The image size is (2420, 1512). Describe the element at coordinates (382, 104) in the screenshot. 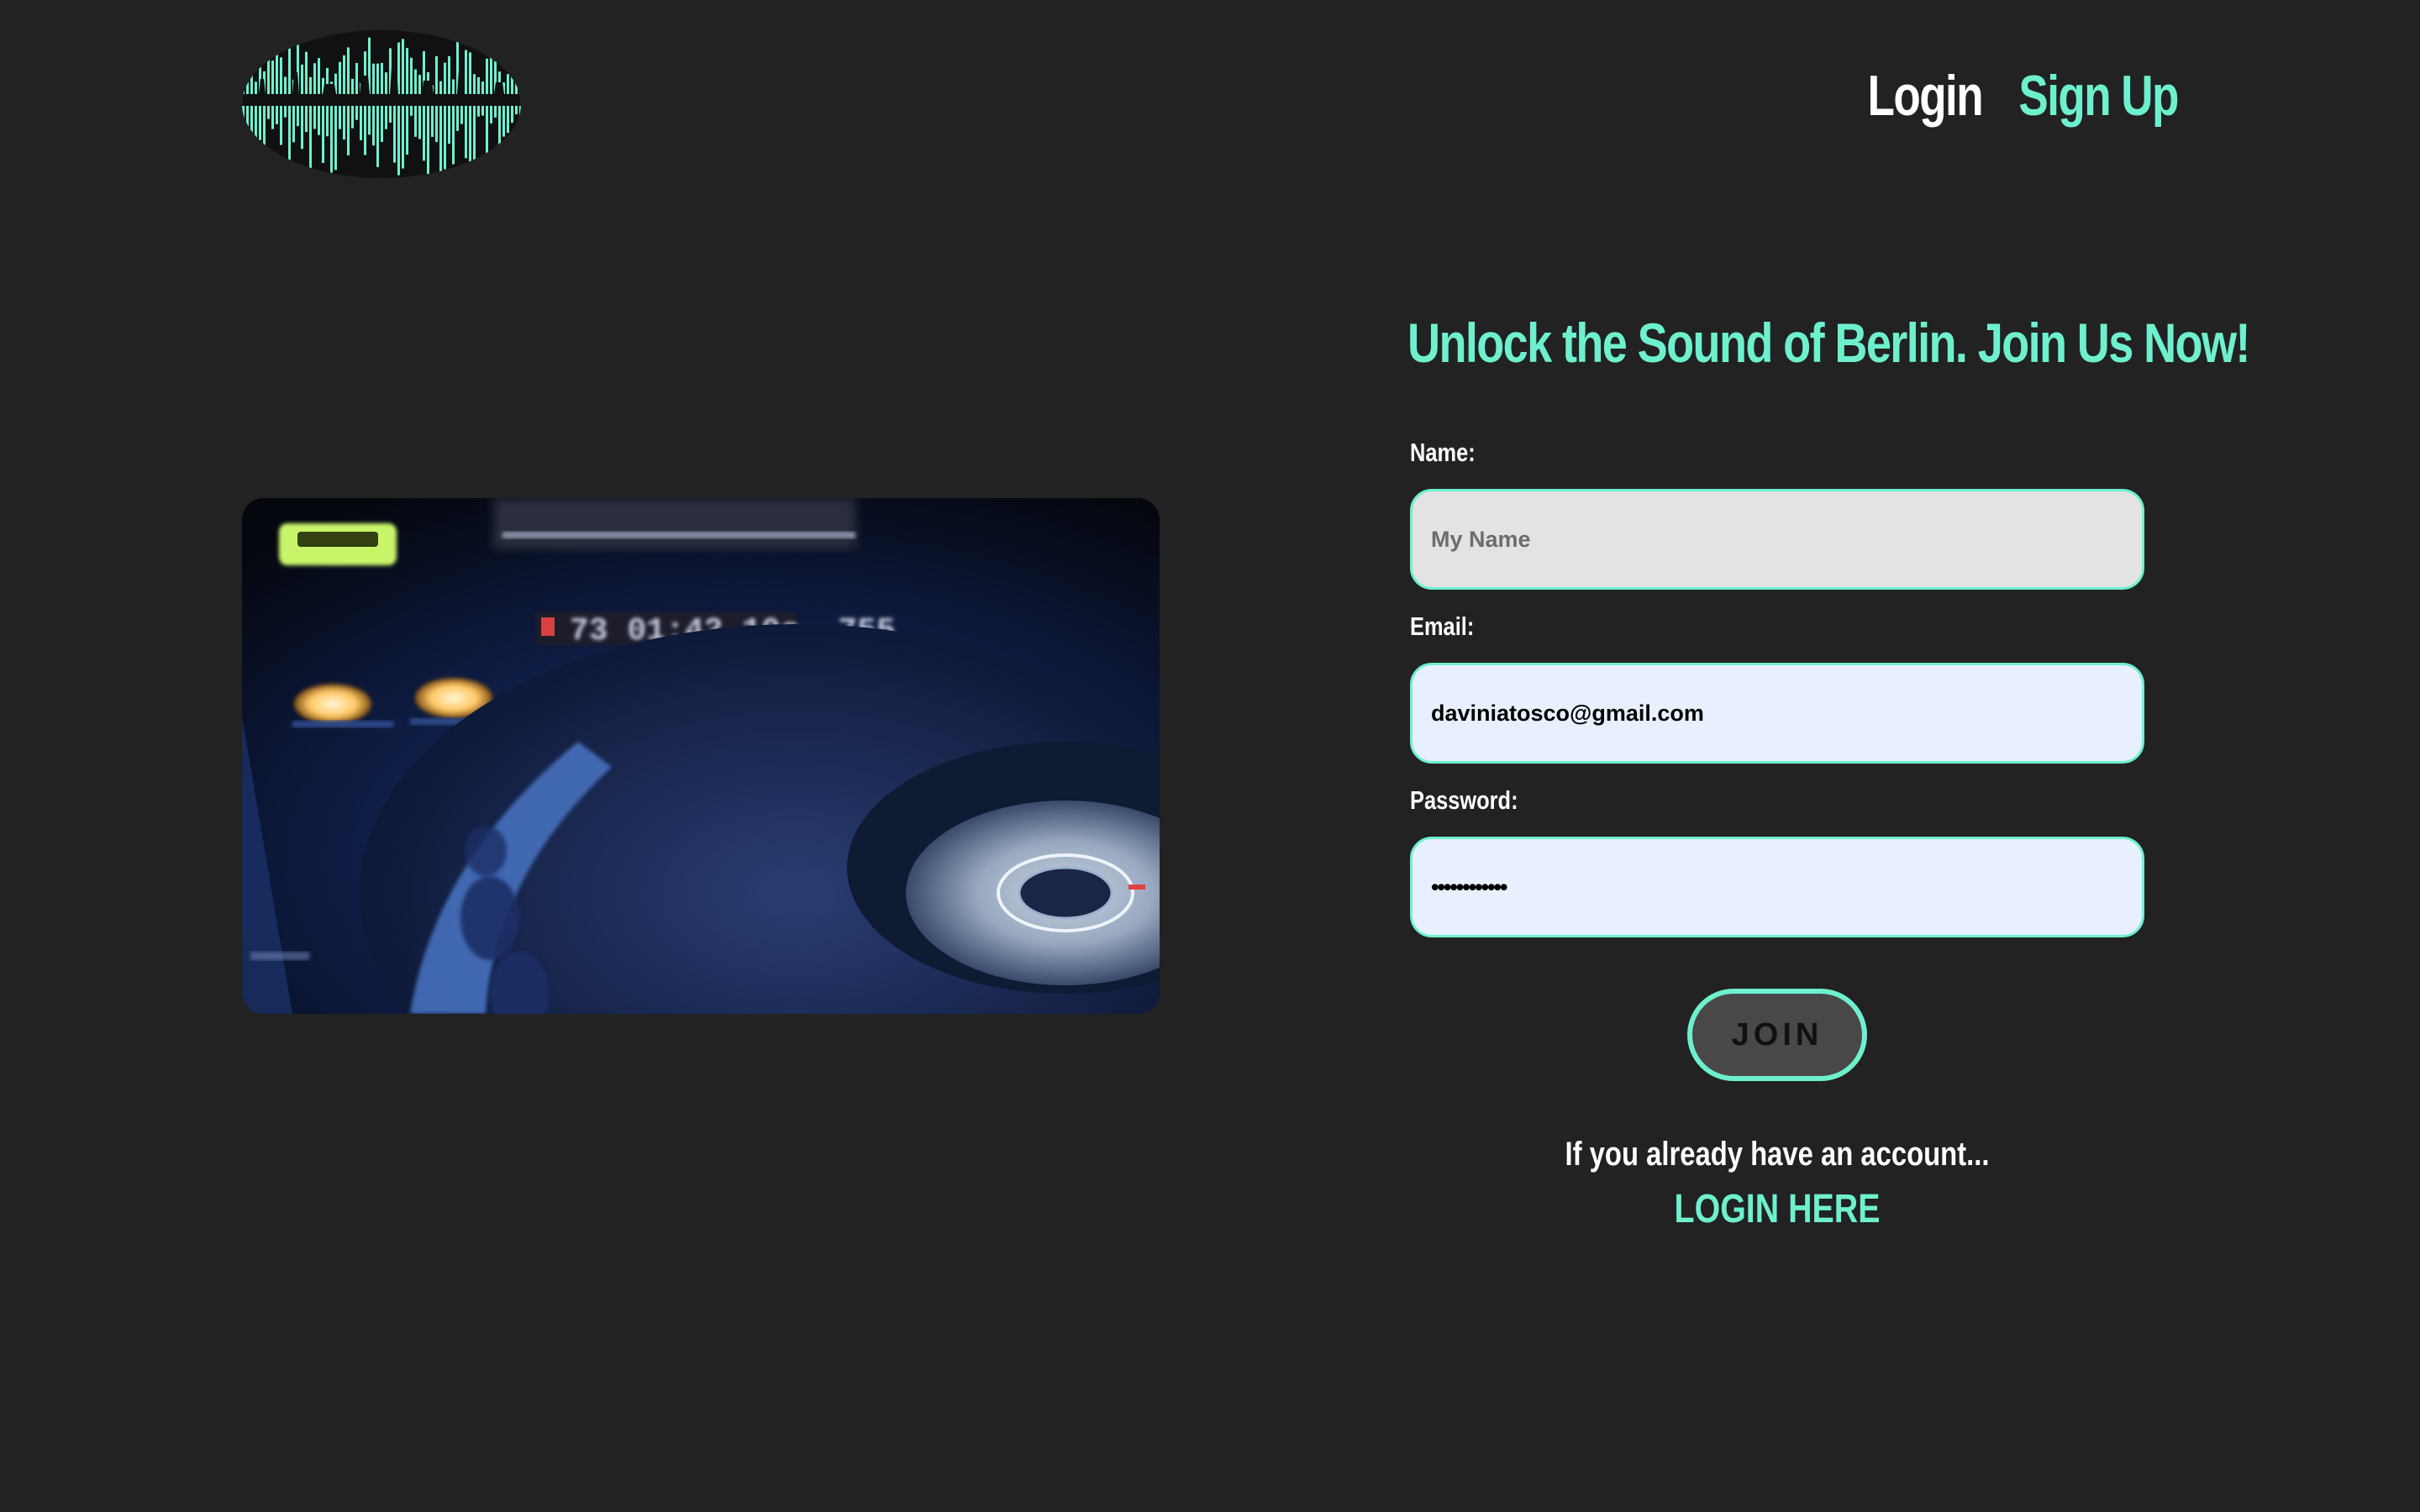

I see `logo-icon` at that location.